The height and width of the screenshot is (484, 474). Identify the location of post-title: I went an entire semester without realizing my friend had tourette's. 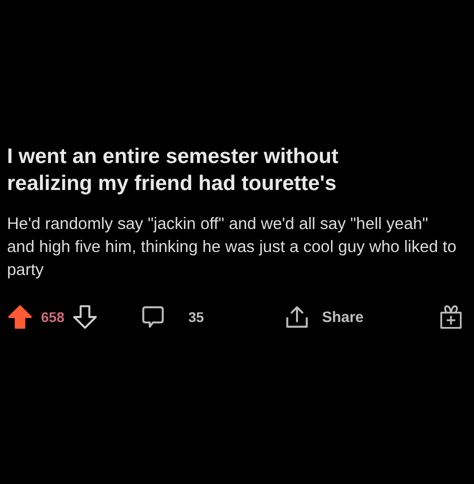
(173, 170).